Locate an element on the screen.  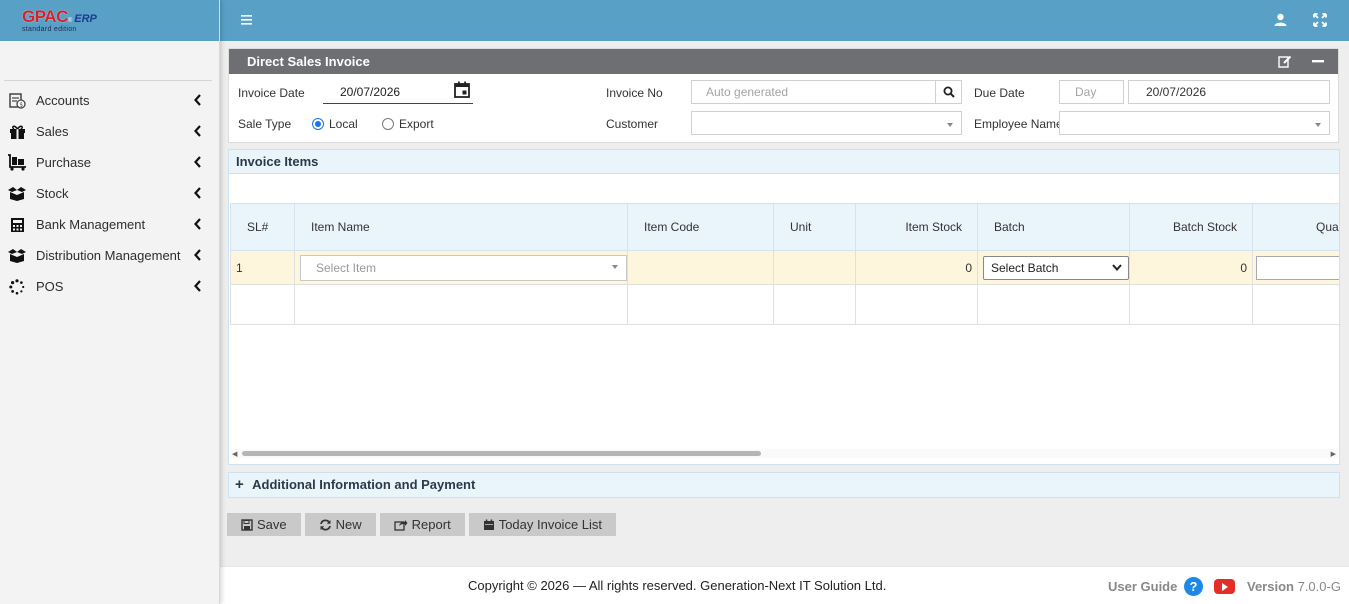
column-header-item-stock: Item Stock is located at coordinates (916, 227).